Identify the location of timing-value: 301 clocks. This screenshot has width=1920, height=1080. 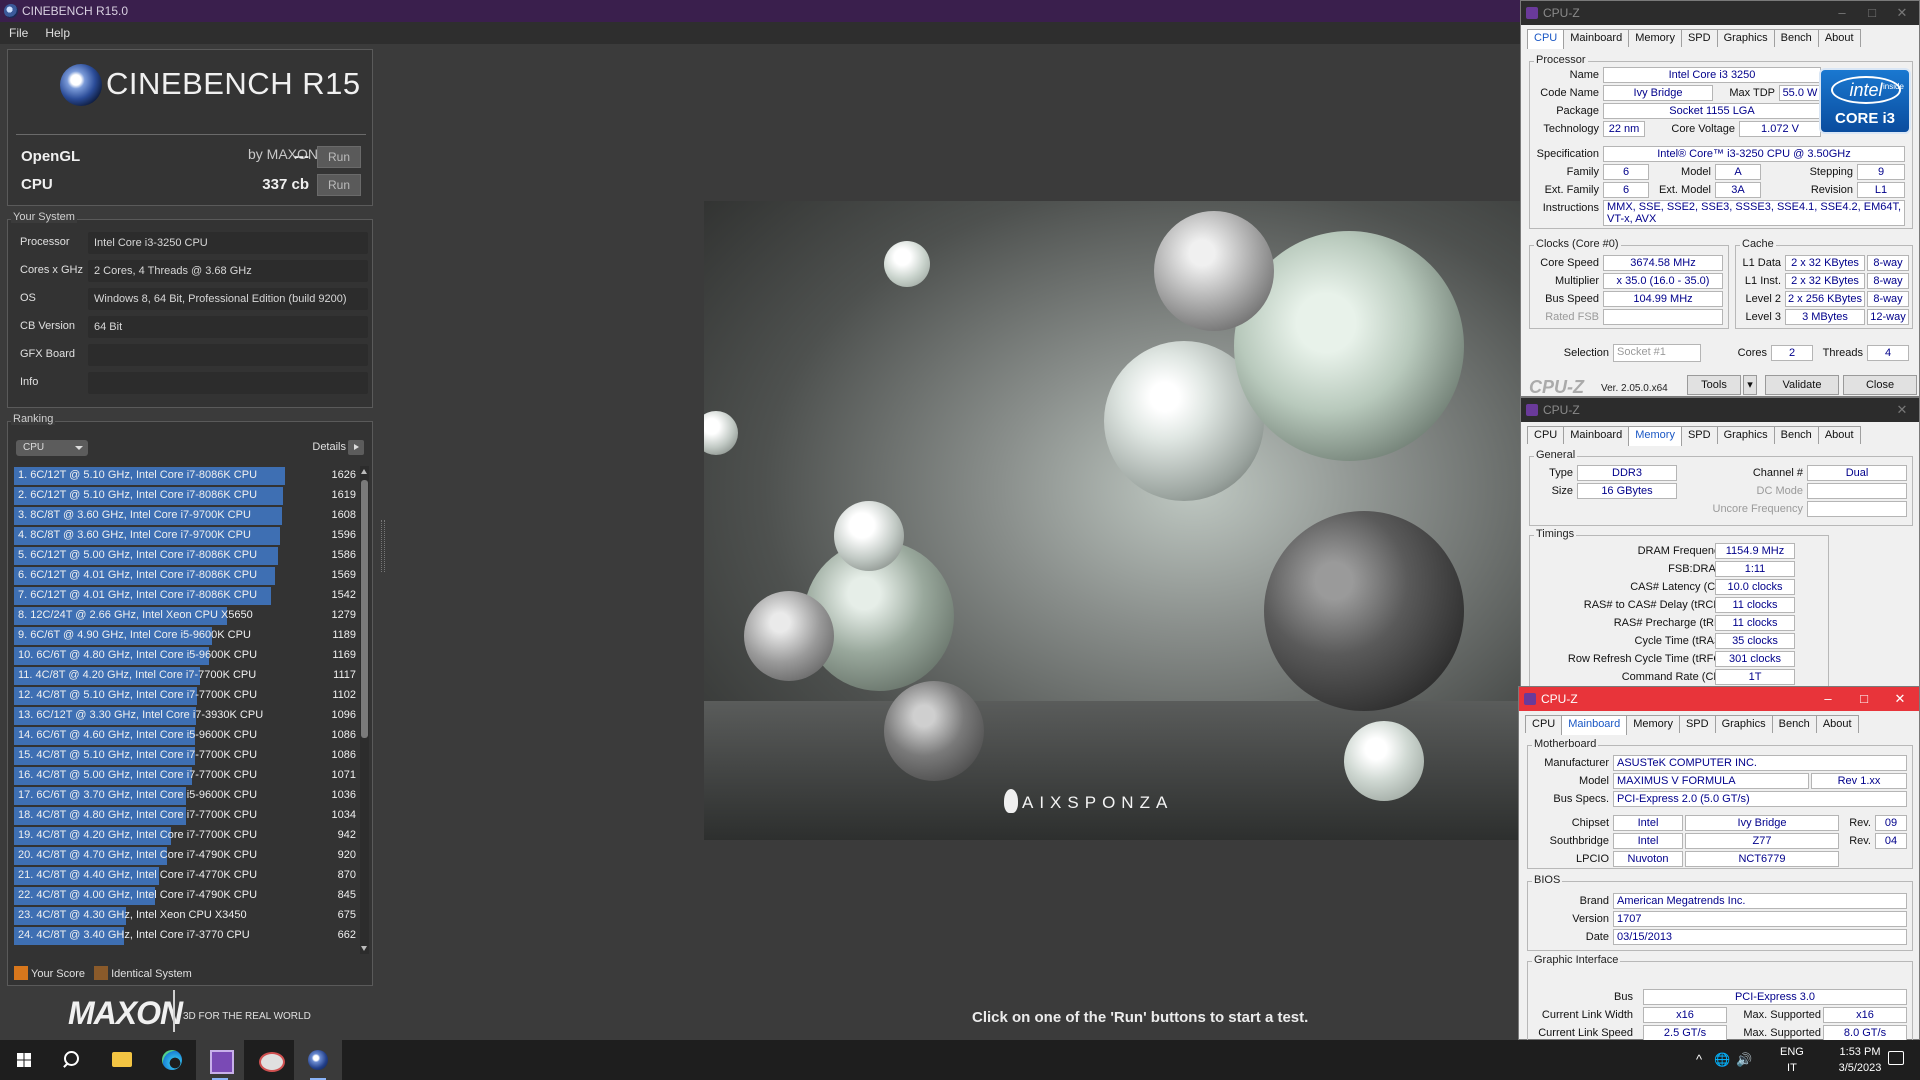
(1755, 659).